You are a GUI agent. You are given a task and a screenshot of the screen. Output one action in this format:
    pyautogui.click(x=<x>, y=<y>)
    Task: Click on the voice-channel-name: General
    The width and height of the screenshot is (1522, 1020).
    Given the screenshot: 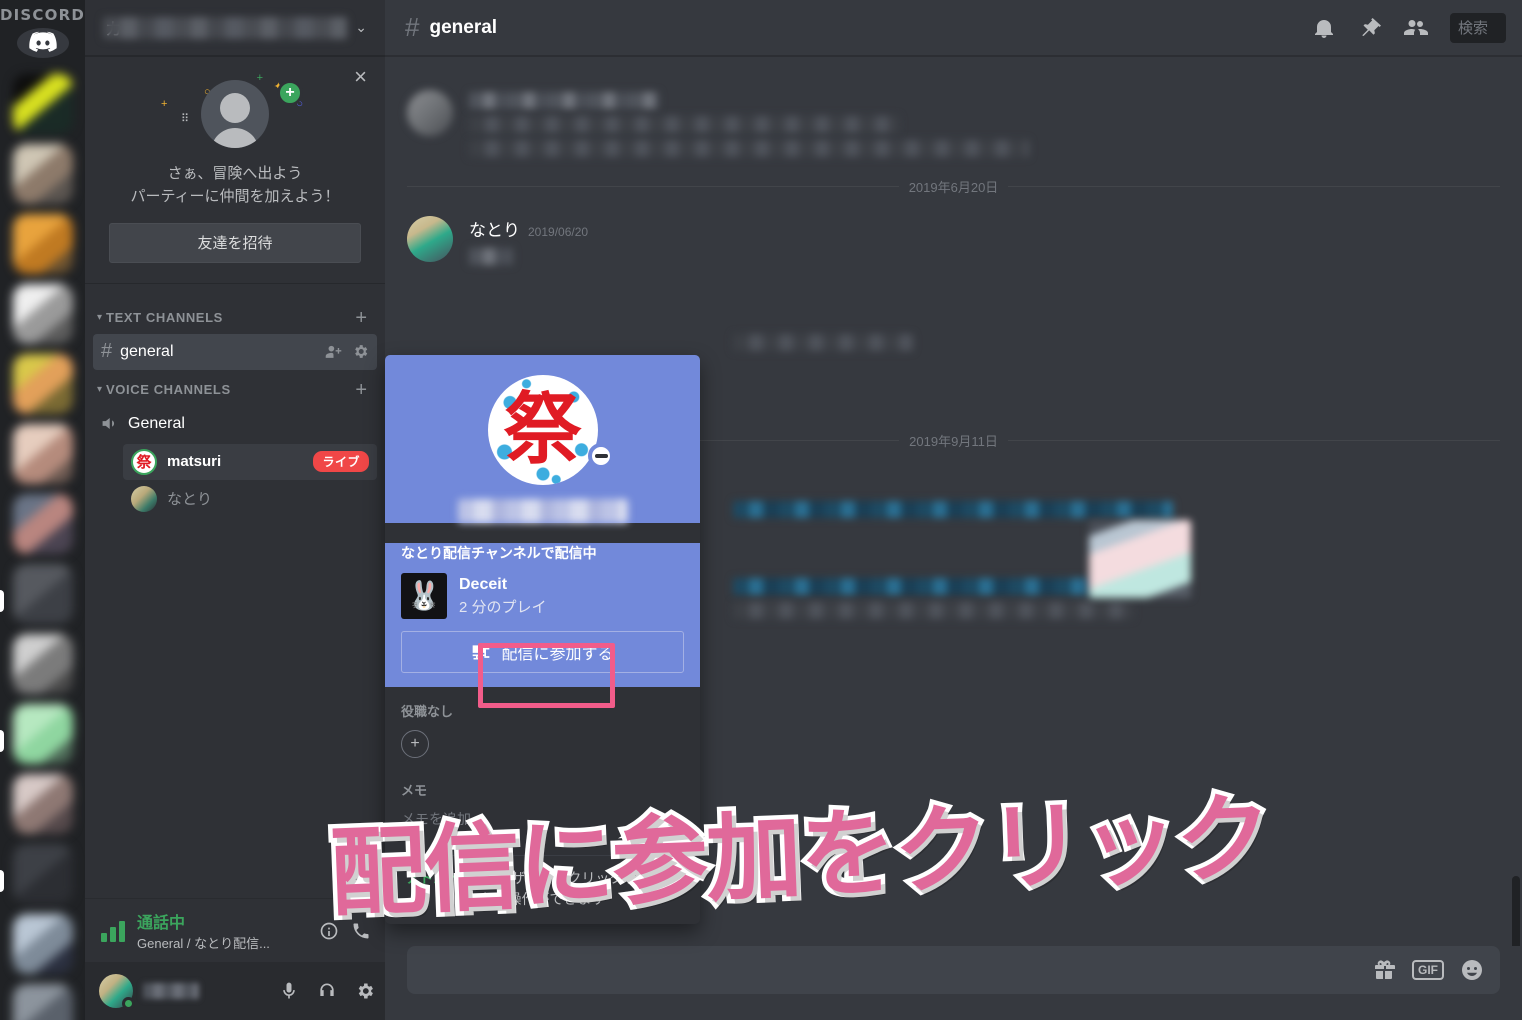 What is the action you would take?
    pyautogui.click(x=156, y=423)
    